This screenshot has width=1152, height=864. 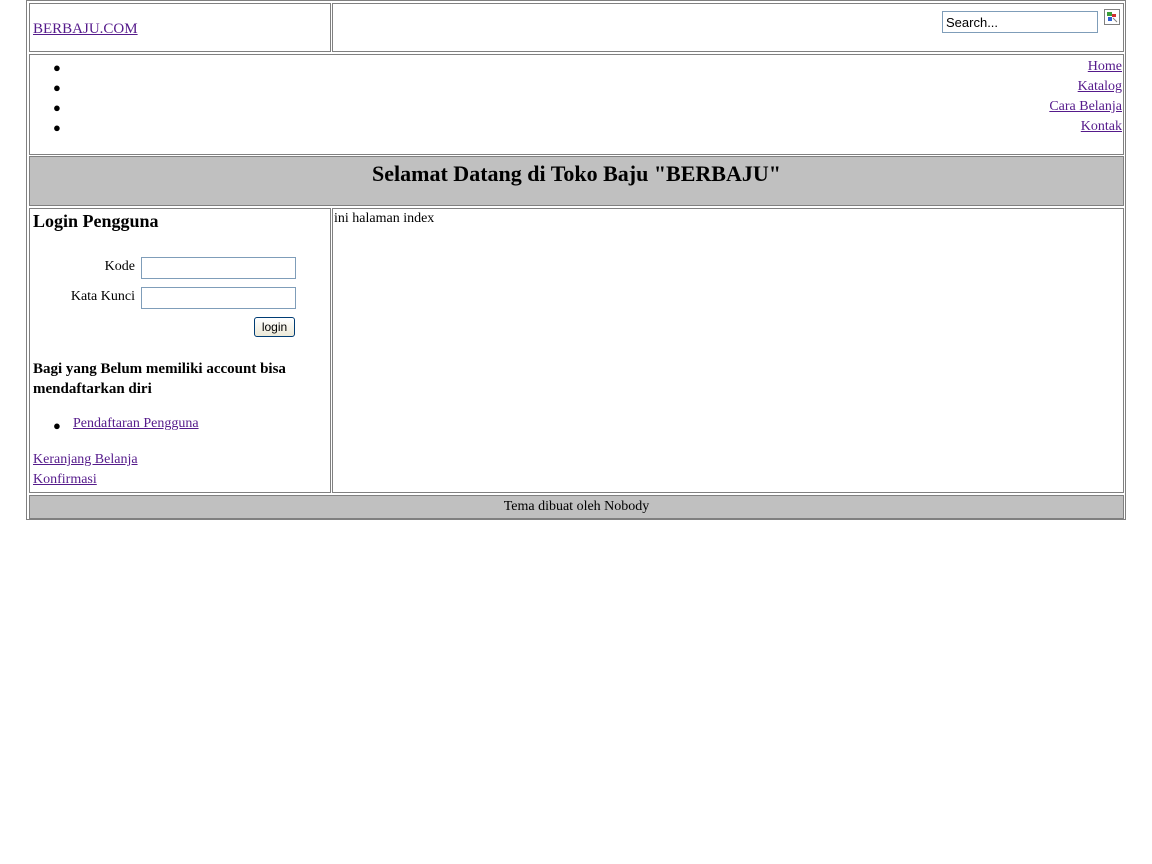 What do you see at coordinates (1105, 67) in the screenshot?
I see `nav-link-home: Home` at bounding box center [1105, 67].